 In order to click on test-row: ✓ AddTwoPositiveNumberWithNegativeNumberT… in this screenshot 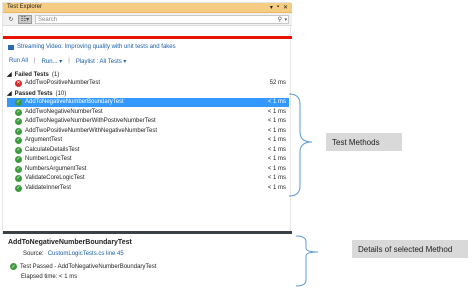, I will do `click(148, 131)`.